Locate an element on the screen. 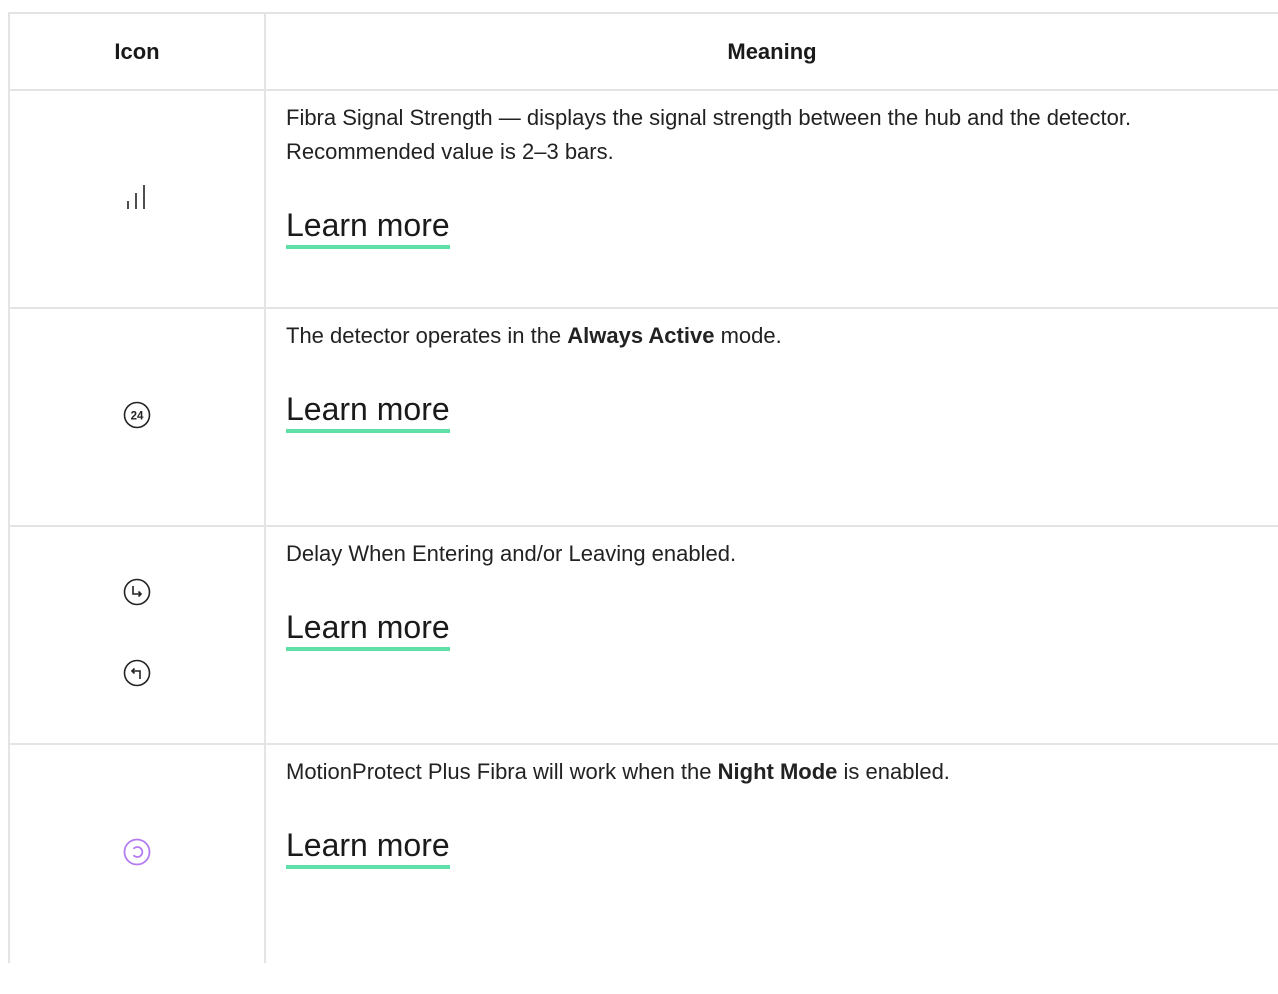 The image size is (1278, 994). always-active-icon-label: 24 is located at coordinates (137, 416).